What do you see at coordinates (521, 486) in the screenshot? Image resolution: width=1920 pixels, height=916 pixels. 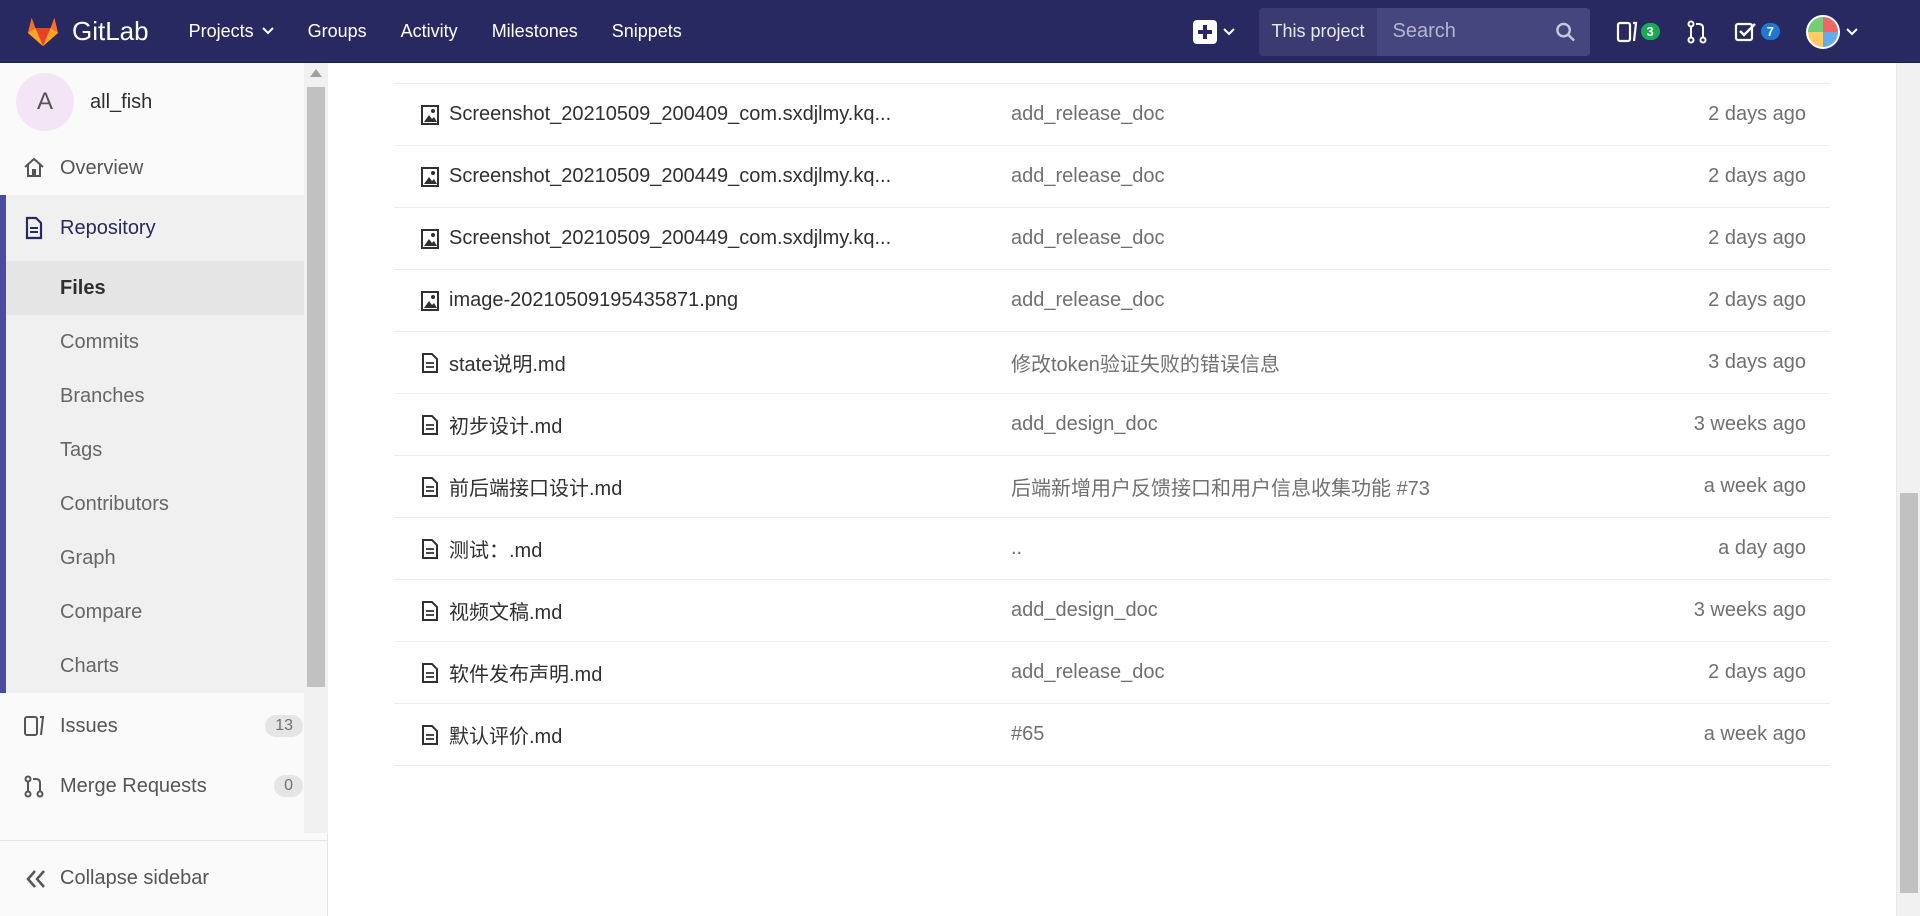 I see `file-name-link: 前后端接口设计.md` at bounding box center [521, 486].